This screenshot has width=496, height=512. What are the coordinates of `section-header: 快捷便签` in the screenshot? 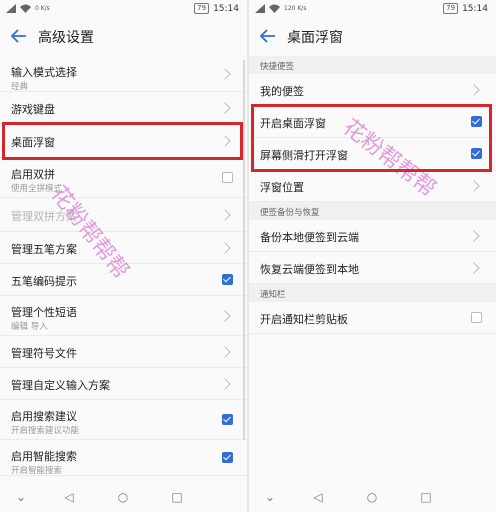 It's located at (372, 65).